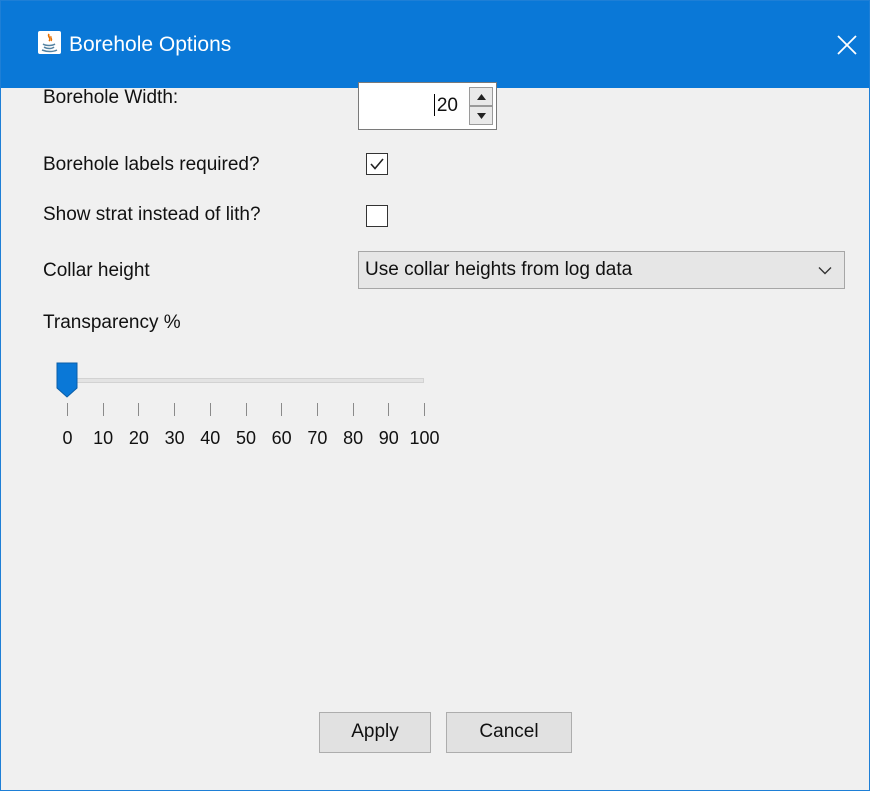 Image resolution: width=870 pixels, height=791 pixels. What do you see at coordinates (375, 732) in the screenshot?
I see `apply-button: Apply` at bounding box center [375, 732].